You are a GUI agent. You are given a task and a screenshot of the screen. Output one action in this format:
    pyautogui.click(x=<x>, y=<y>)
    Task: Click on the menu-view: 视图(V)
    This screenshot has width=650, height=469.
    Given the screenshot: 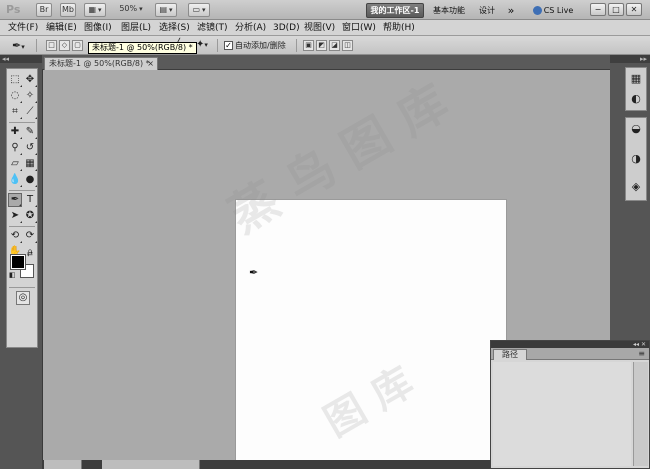 What is the action you would take?
    pyautogui.click(x=319, y=28)
    